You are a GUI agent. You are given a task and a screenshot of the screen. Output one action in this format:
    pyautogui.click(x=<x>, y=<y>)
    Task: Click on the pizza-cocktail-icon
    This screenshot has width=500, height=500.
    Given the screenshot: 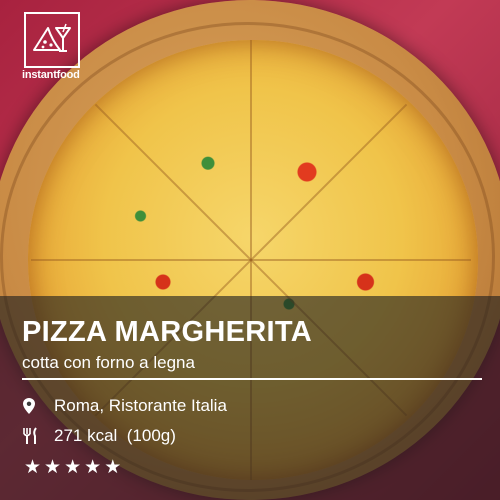 What is the action you would take?
    pyautogui.click(x=52, y=37)
    